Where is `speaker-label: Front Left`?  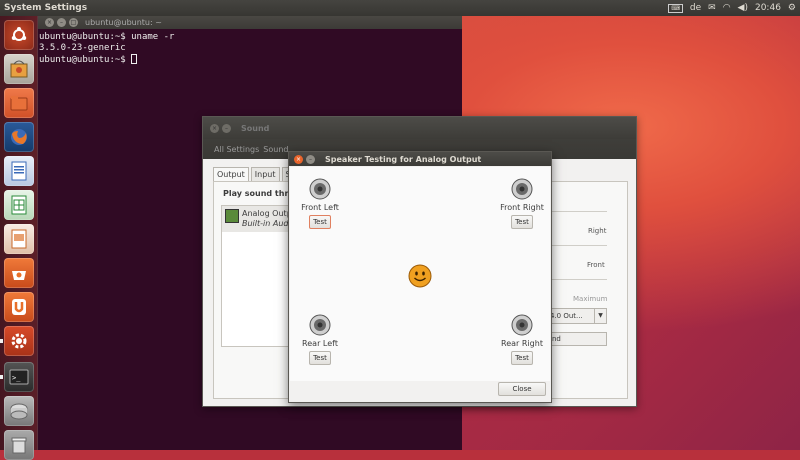
speaker-label: Front Left is located at coordinates (320, 207).